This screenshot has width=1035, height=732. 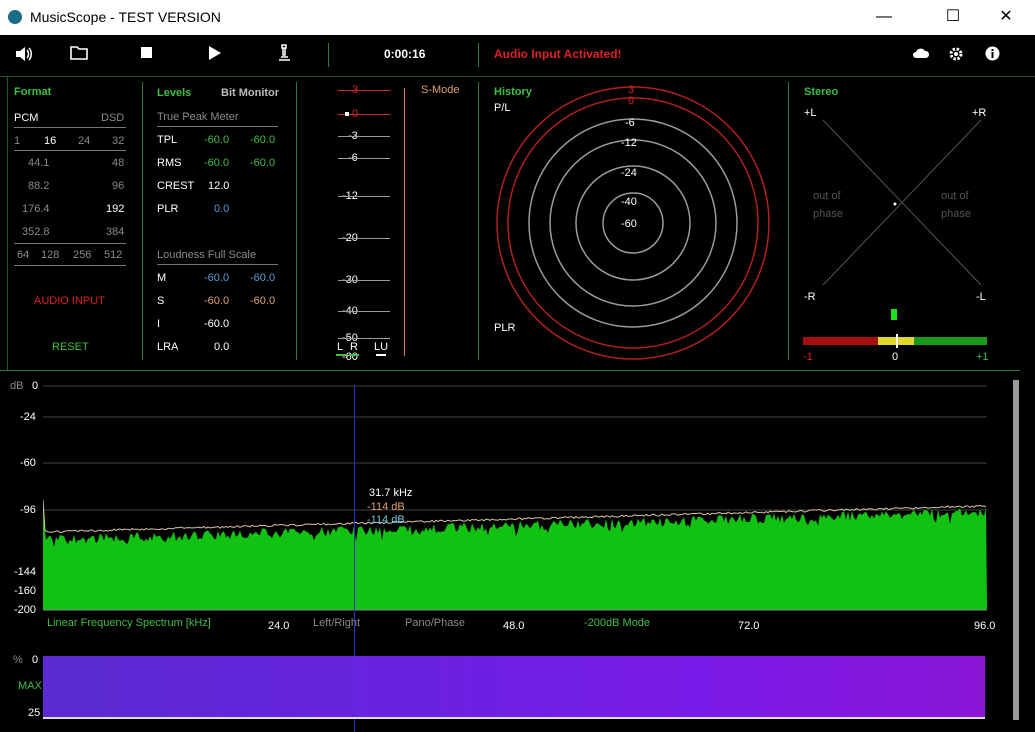 What do you see at coordinates (981, 297) in the screenshot?
I see `stereo-minus-l: -L` at bounding box center [981, 297].